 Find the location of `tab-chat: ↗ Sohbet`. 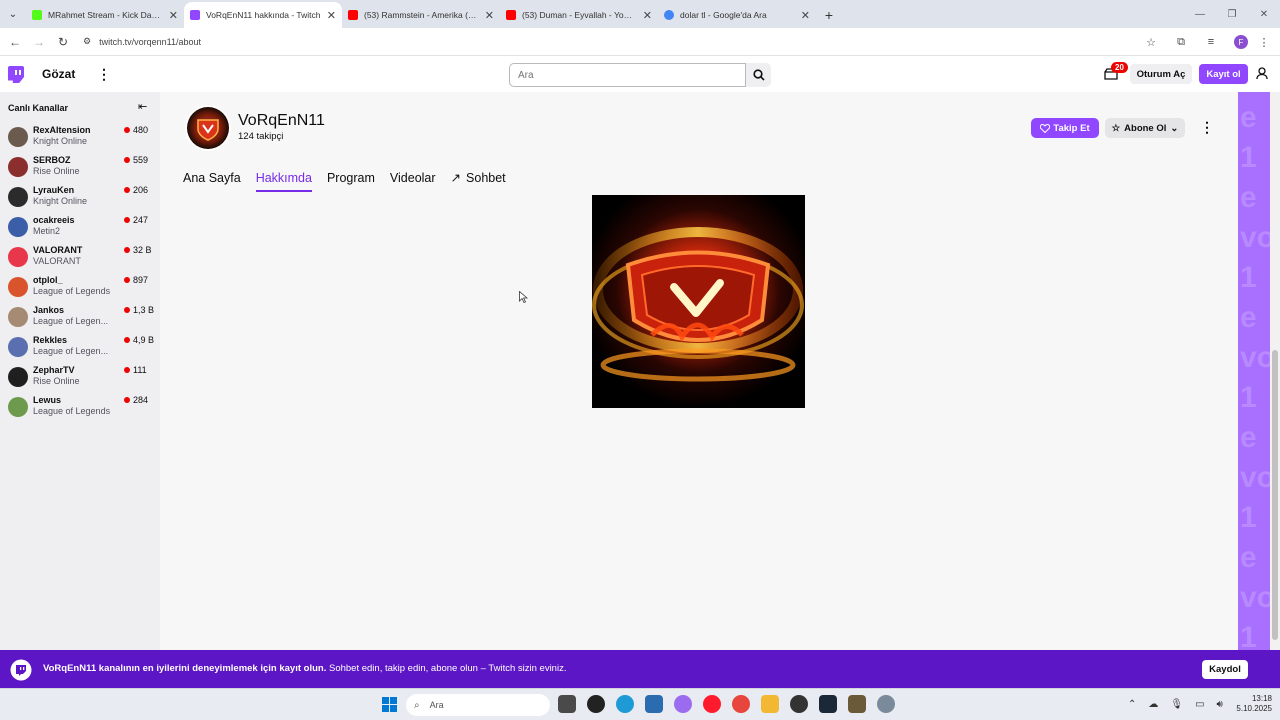

tab-chat: ↗ Sohbet is located at coordinates (478, 180).